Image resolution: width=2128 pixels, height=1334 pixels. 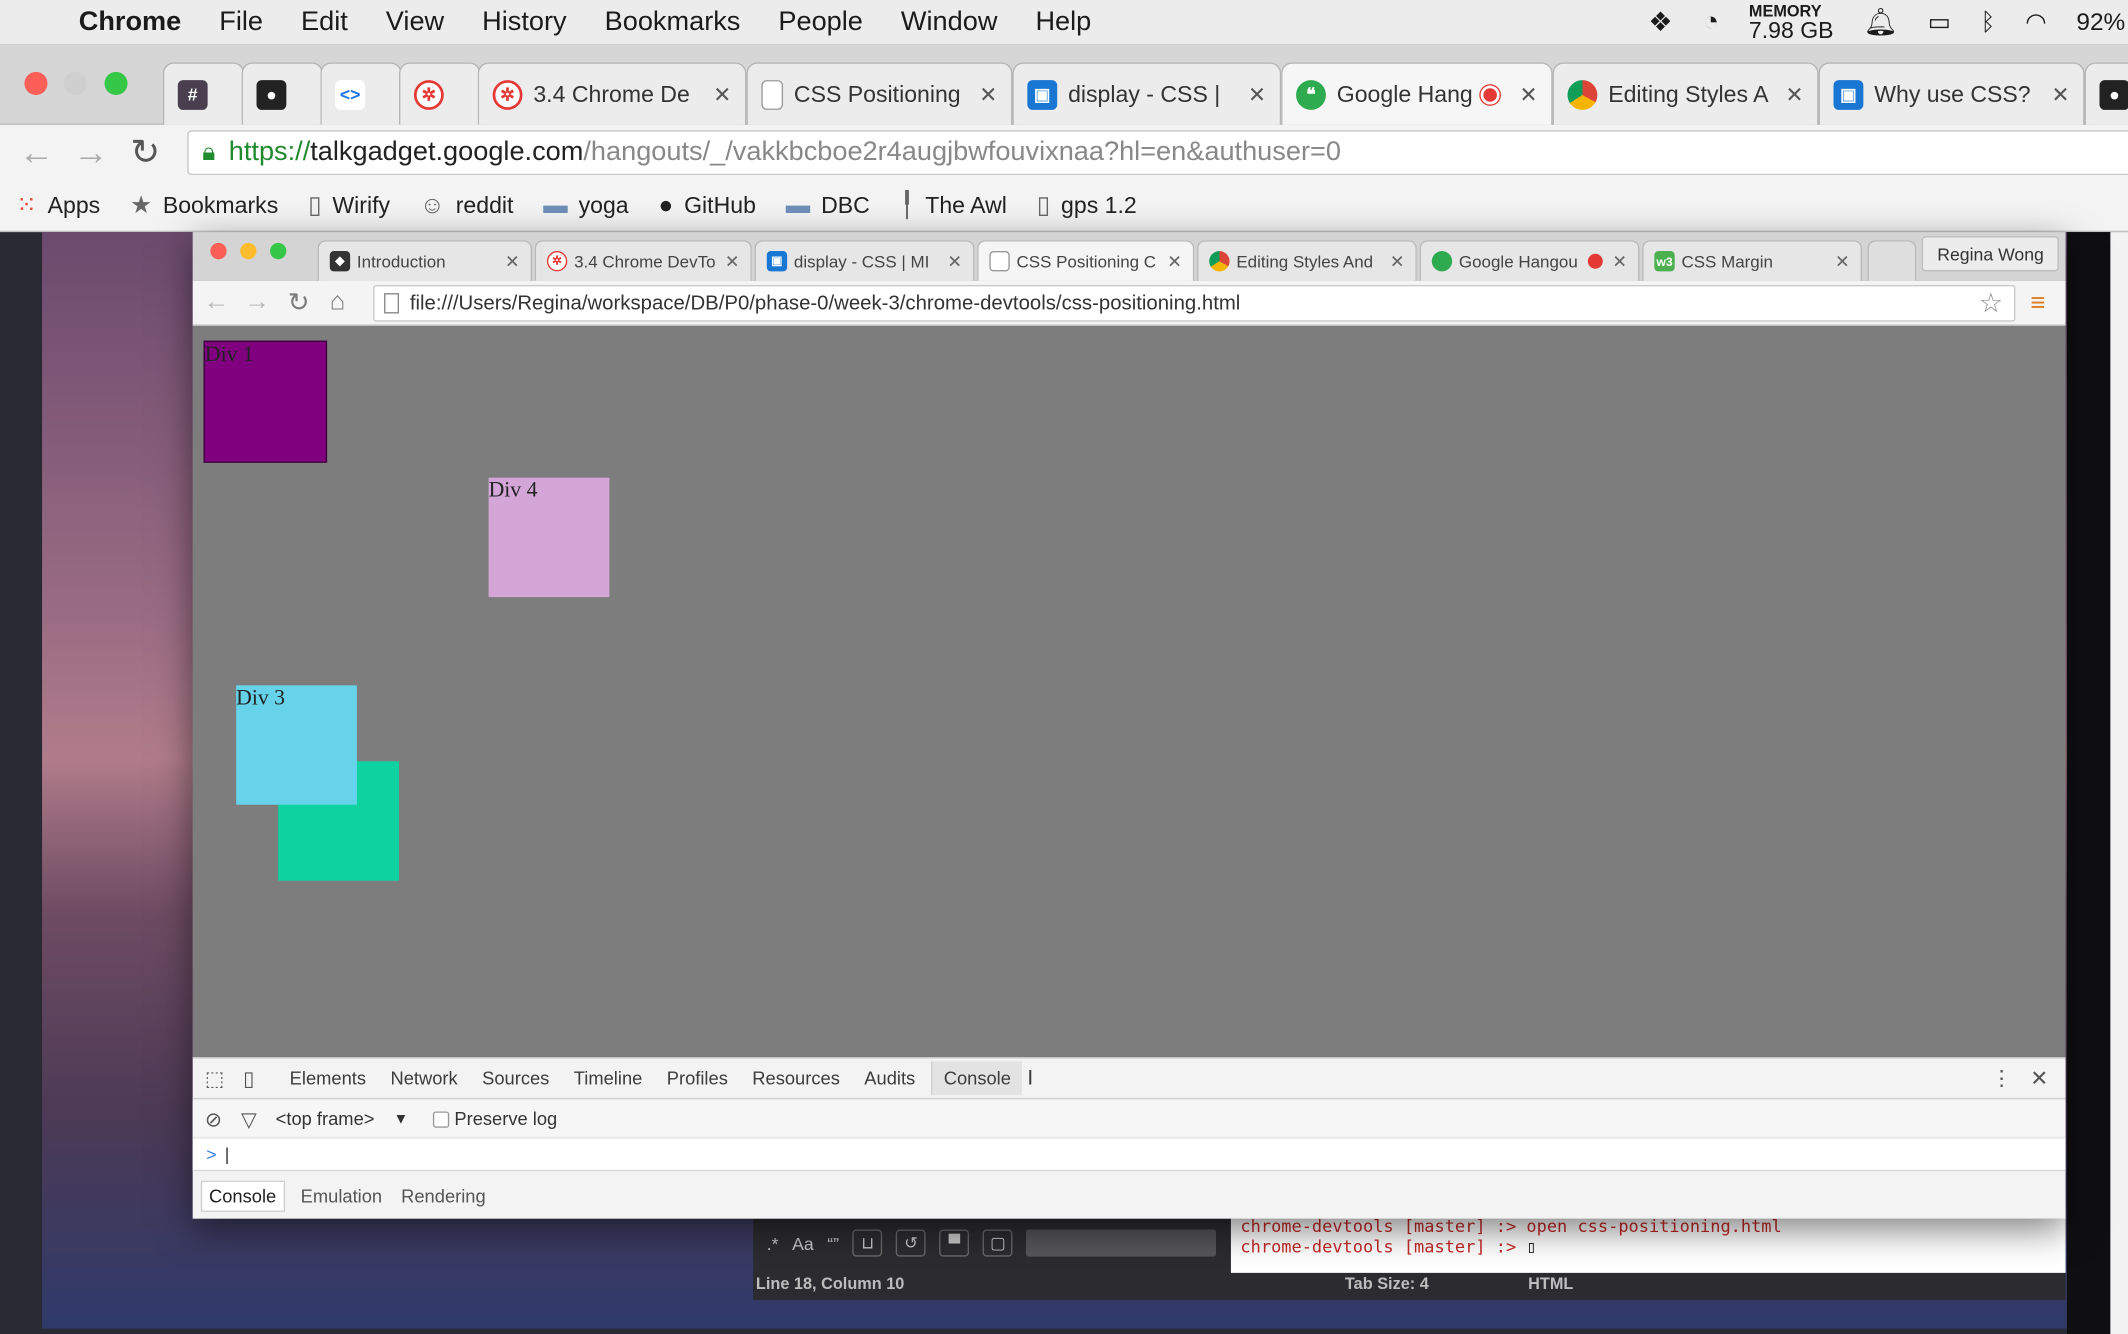 What do you see at coordinates (1529, 260) in the screenshot?
I see `inner-tab-6: Google Hangou ✕` at bounding box center [1529, 260].